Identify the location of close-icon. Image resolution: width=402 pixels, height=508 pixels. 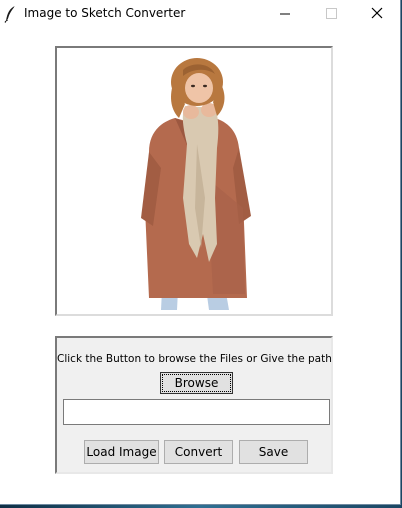
(377, 13).